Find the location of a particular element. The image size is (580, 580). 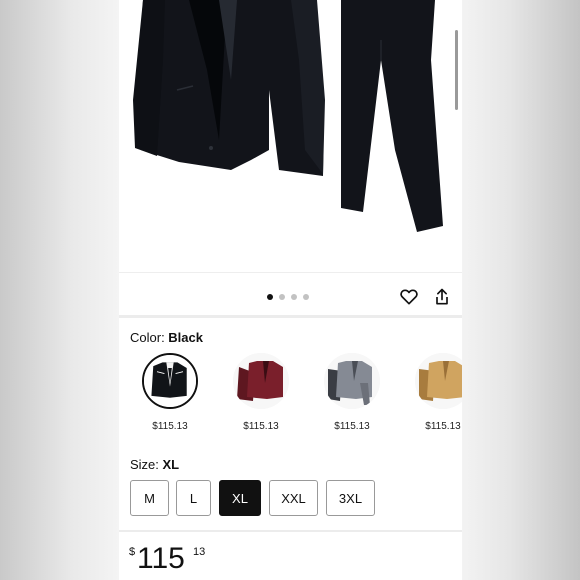

scrollbar is located at coordinates (456, 70).